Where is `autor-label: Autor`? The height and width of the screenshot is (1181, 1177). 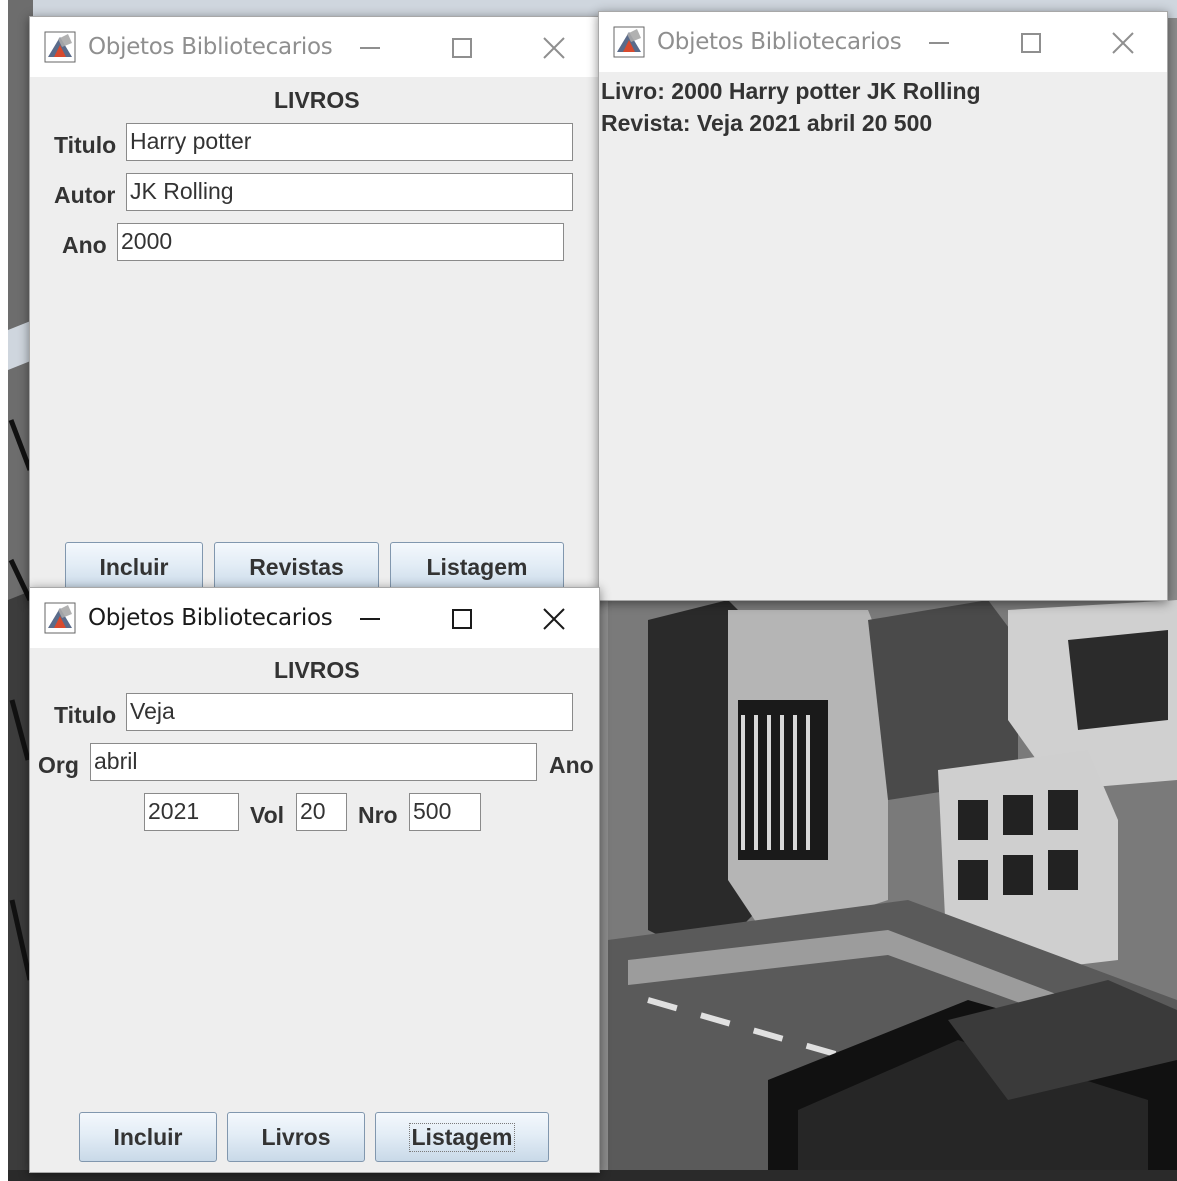
autor-label: Autor is located at coordinates (85, 195).